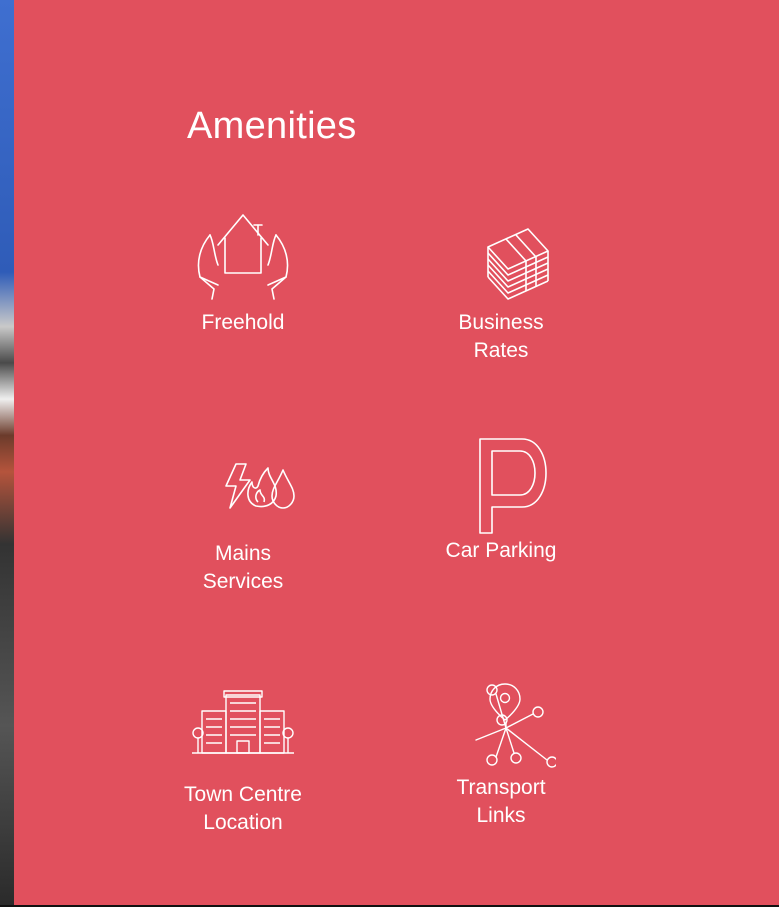  I want to click on cash-stack-icon, so click(518, 264).